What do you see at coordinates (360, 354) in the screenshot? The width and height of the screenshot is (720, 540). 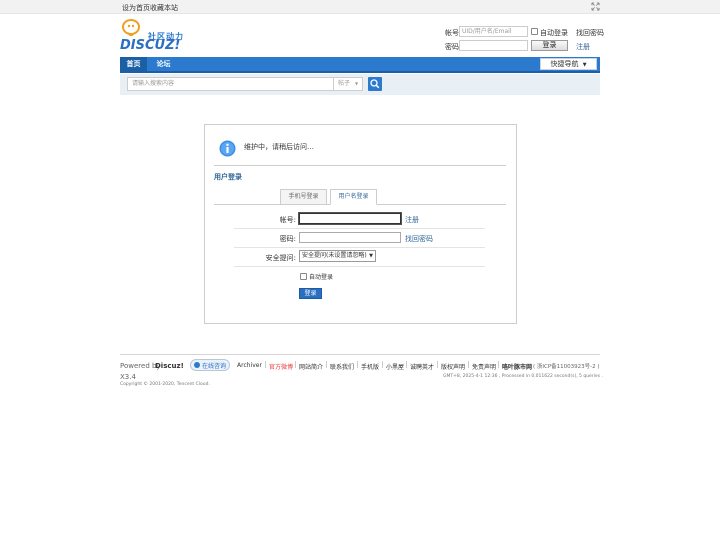 I see `footer-divider` at bounding box center [360, 354].